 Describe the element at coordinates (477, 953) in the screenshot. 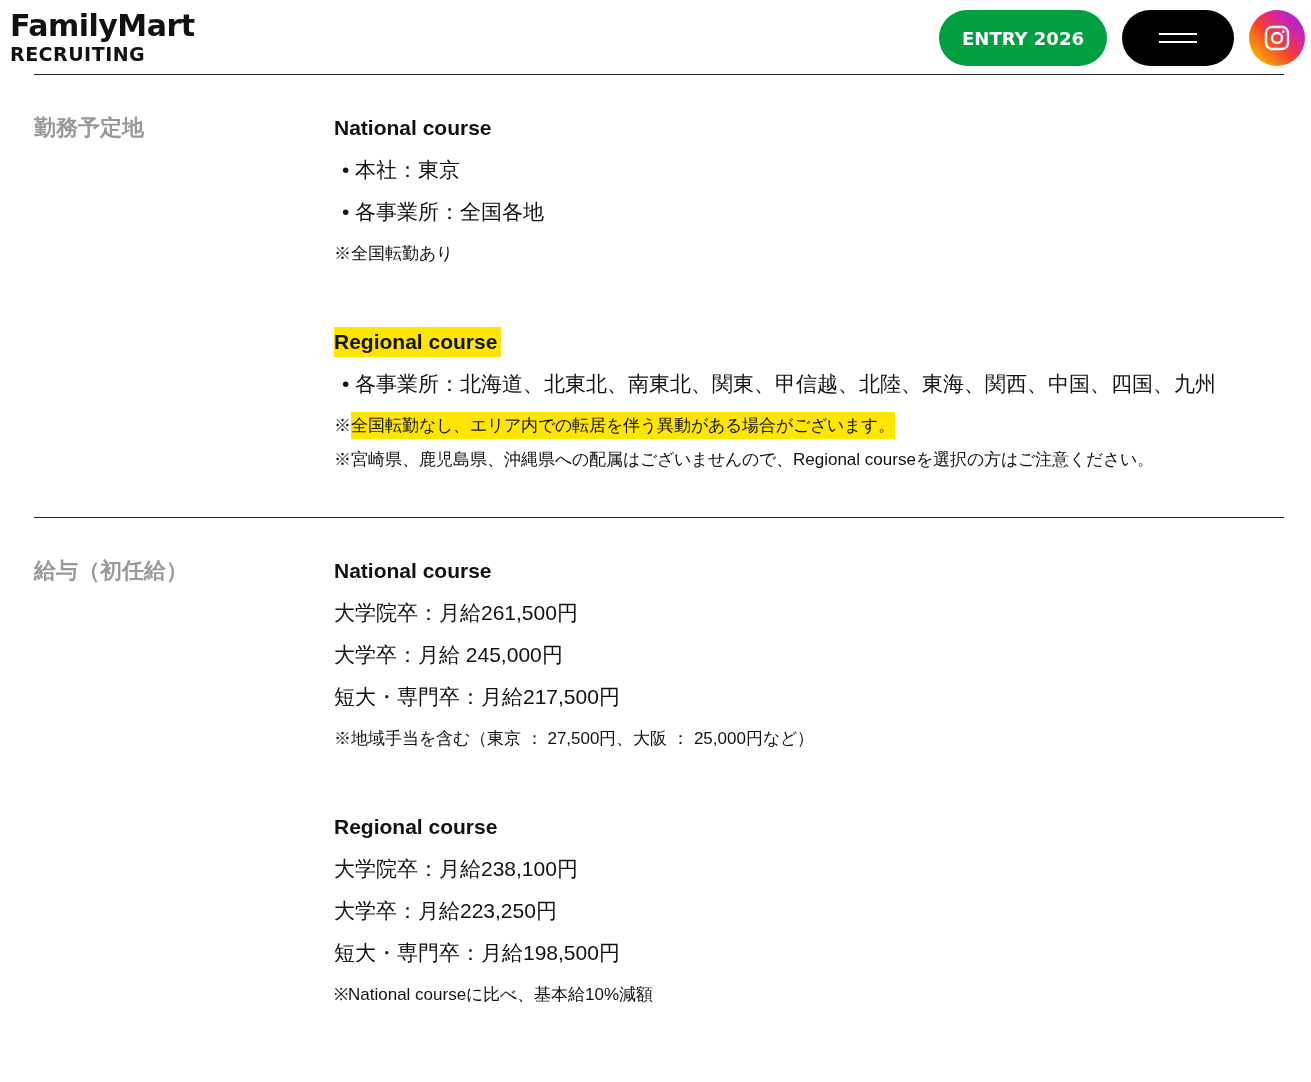

I see `salary-line: 短大・専門卒：月給198,500円` at that location.